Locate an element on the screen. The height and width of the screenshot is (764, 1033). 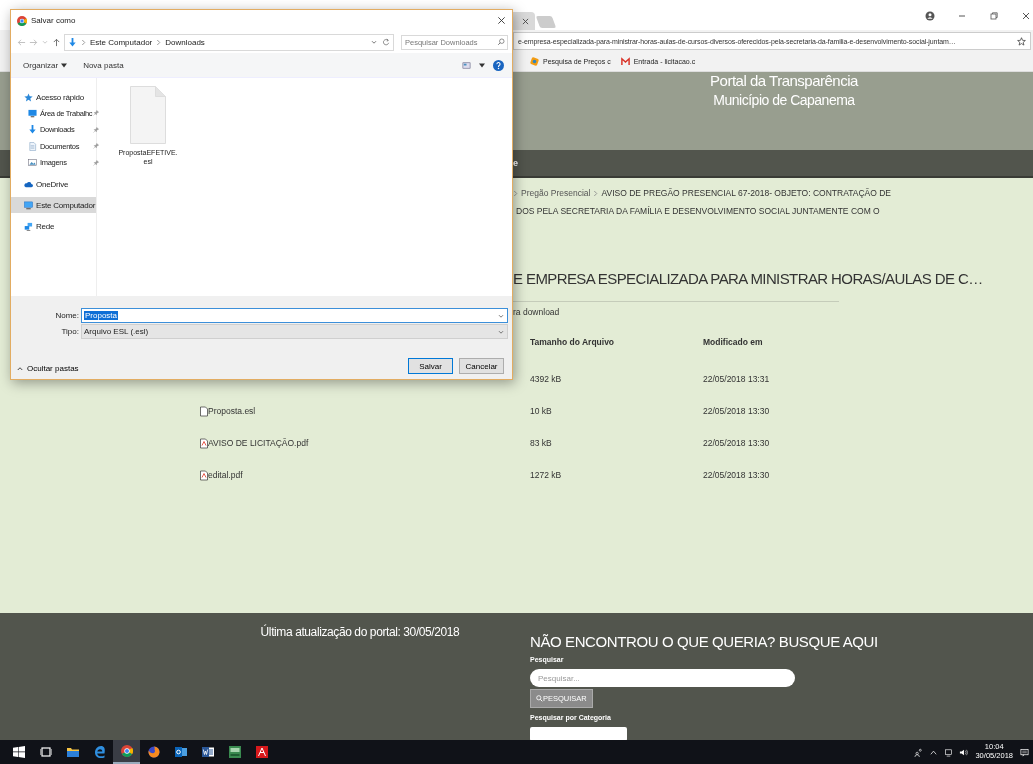
file-size: 1272 kB is located at coordinates (546, 475).